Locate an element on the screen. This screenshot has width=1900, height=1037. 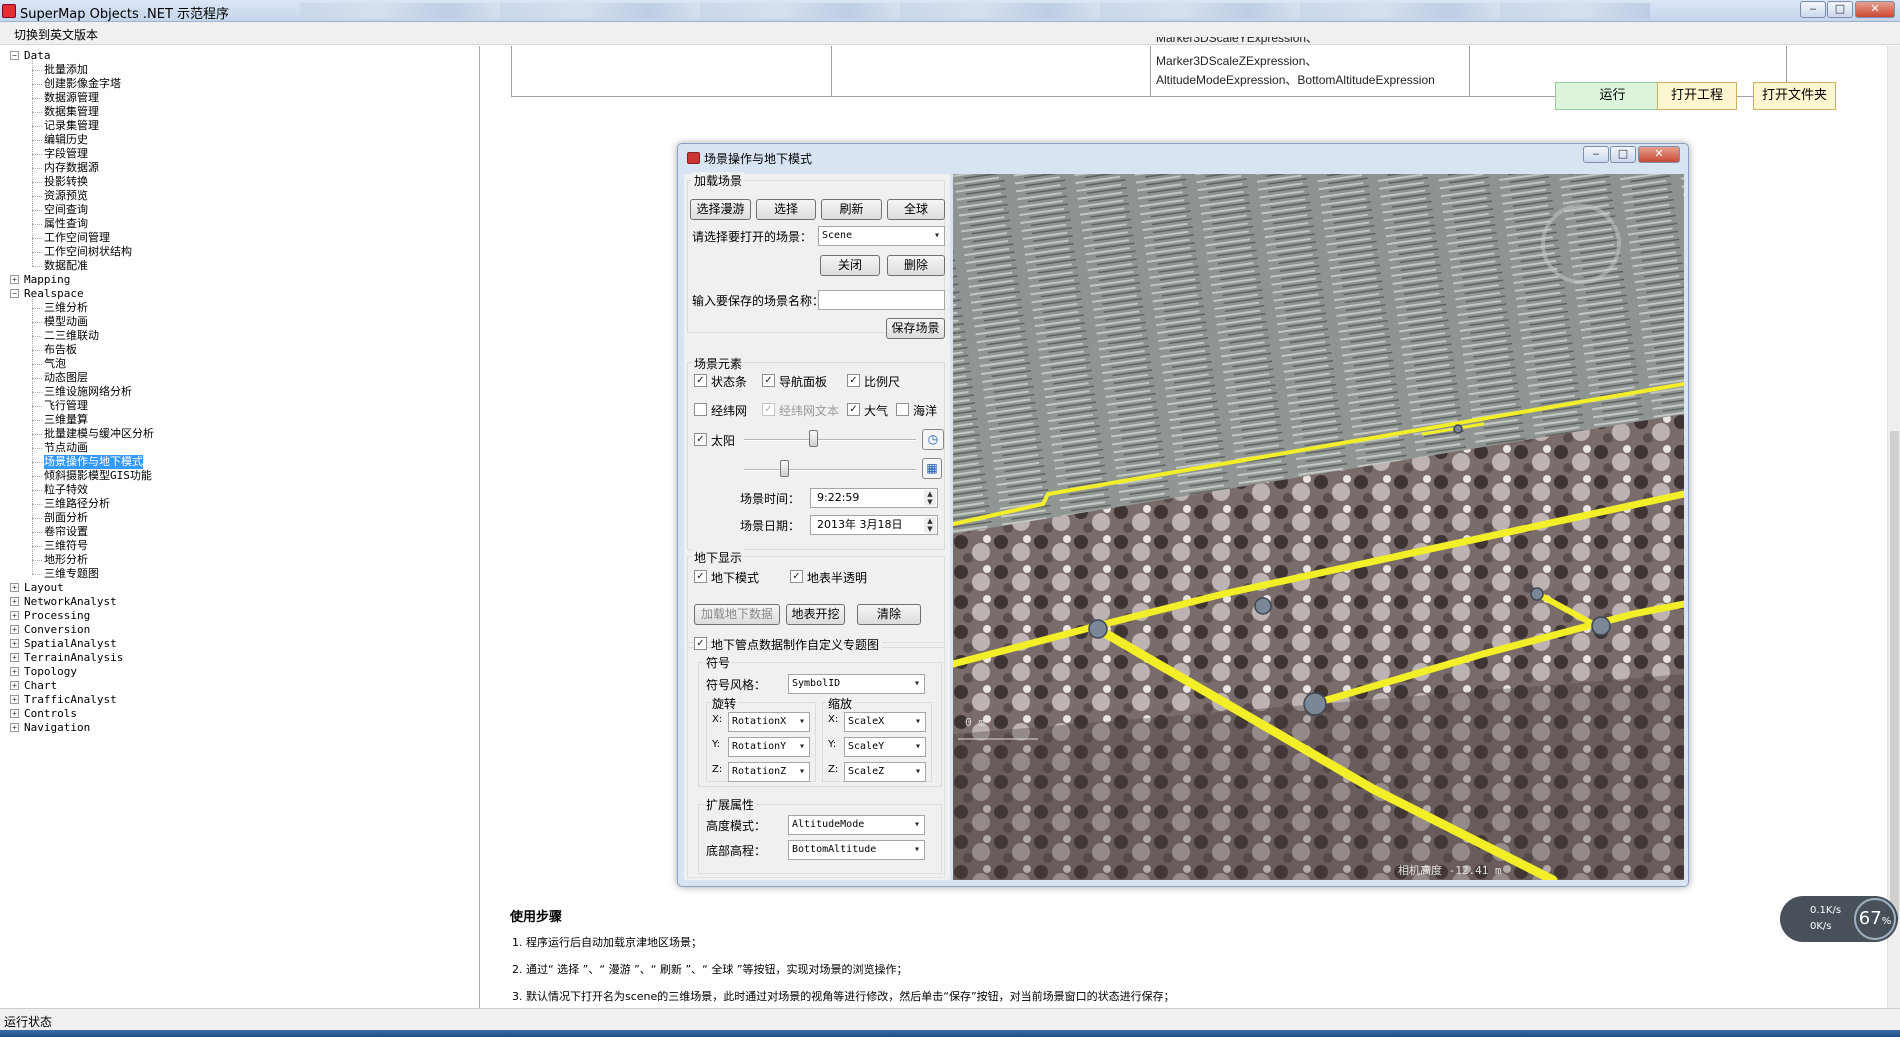
date-slider-thumb is located at coordinates (784, 468).